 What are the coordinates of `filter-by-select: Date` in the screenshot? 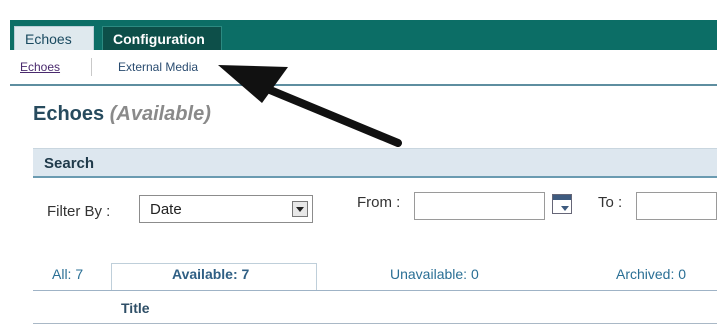 It's located at (226, 209).